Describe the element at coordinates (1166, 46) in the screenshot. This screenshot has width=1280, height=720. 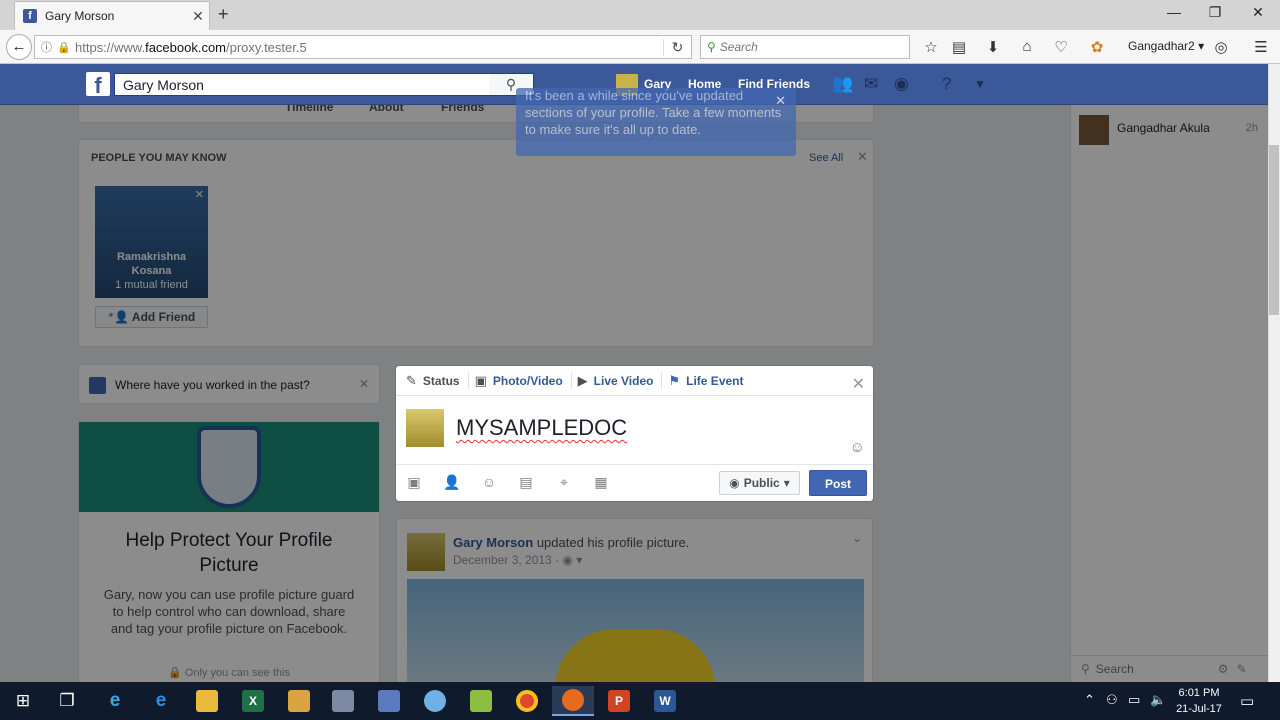
I see `browser-profile-name: Gangadhar2 ▾` at that location.